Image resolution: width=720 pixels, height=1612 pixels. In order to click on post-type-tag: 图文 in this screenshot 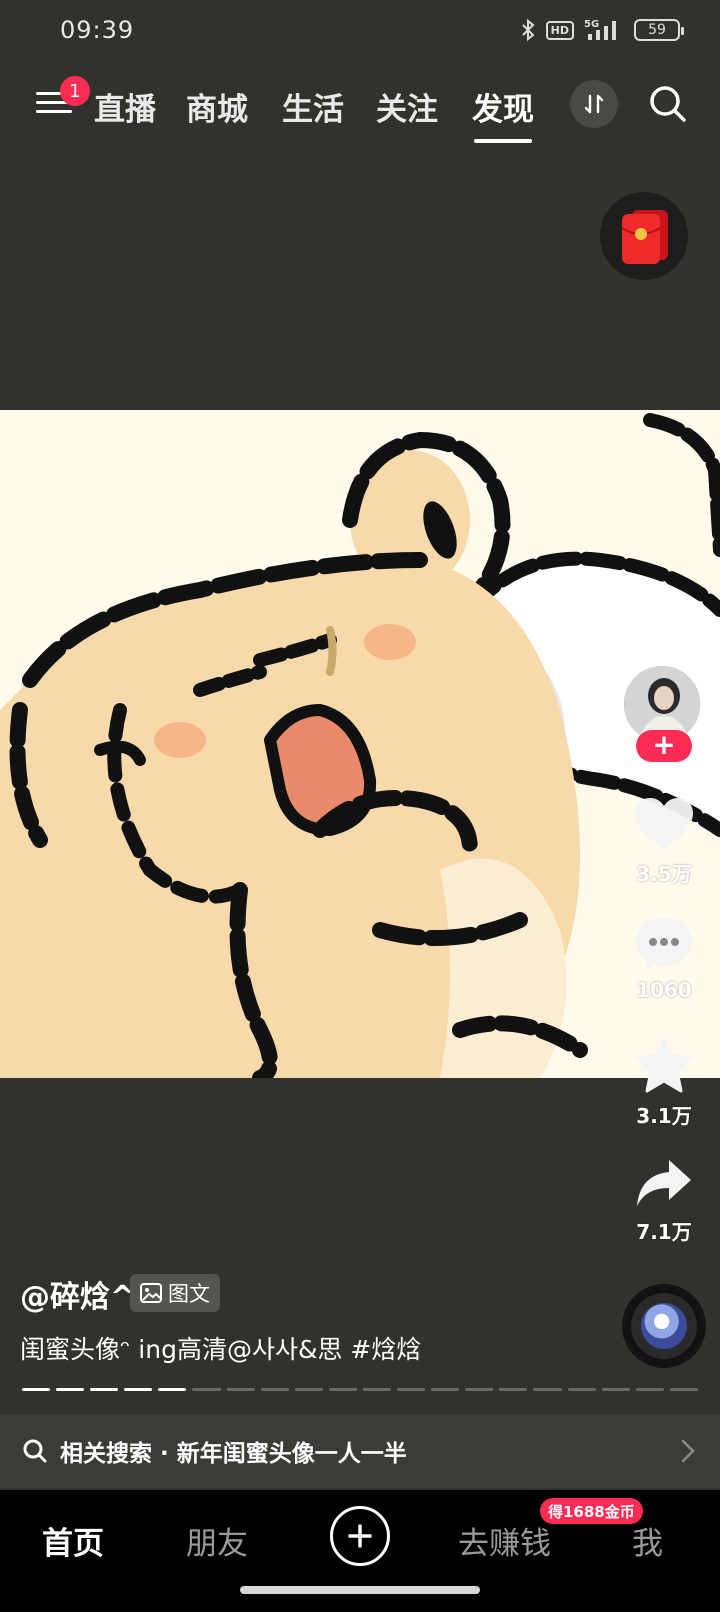, I will do `click(175, 1293)`.